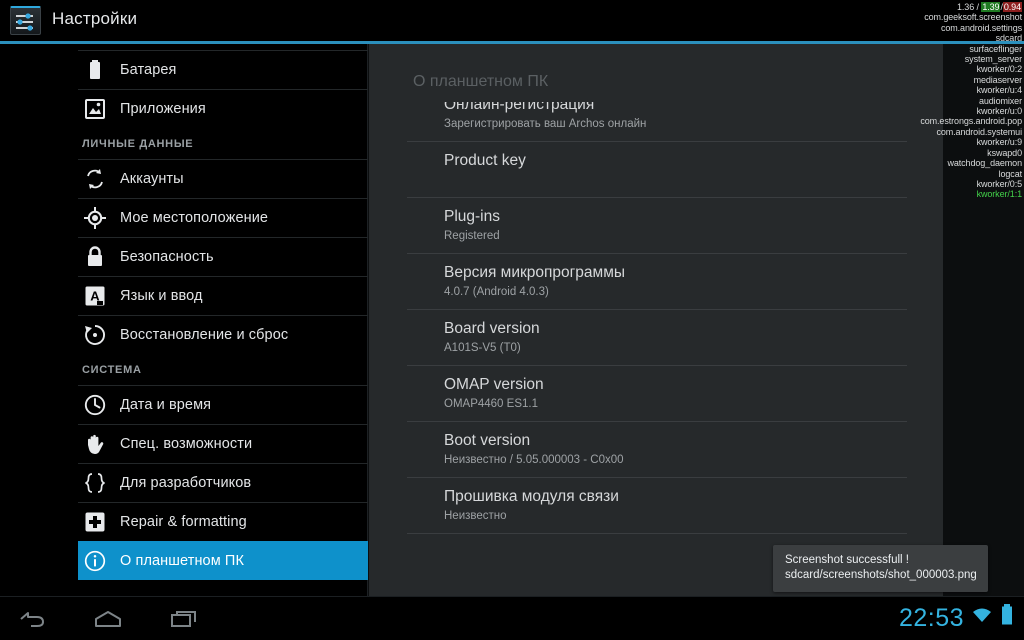 The image size is (1024, 640). I want to click on info-circle-icon, so click(95, 561).